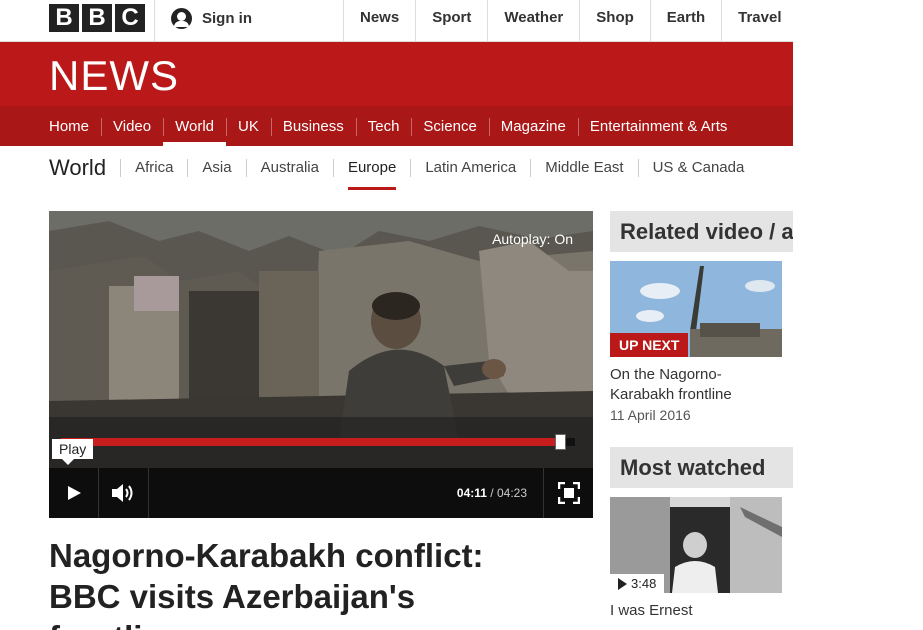 The height and width of the screenshot is (630, 923). What do you see at coordinates (73, 452) in the screenshot?
I see `play-tooltip: Play` at bounding box center [73, 452].